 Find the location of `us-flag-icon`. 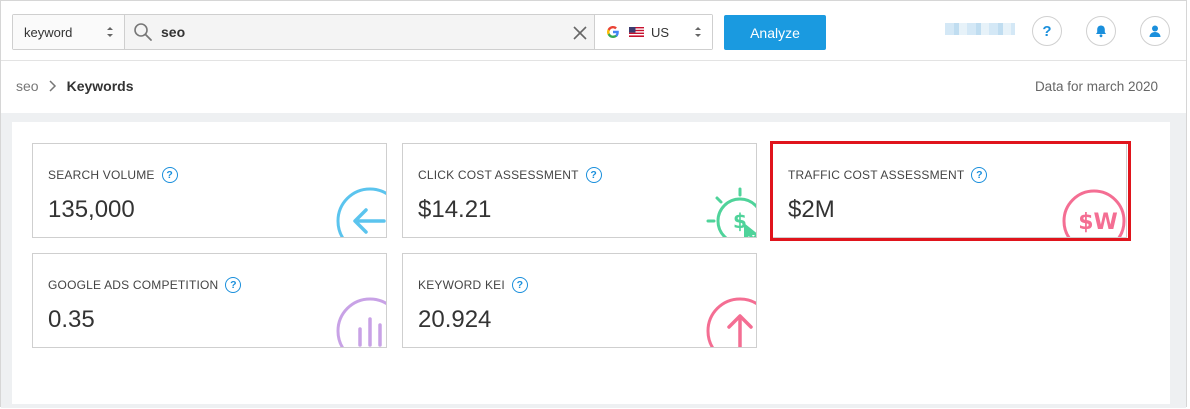

us-flag-icon is located at coordinates (636, 32).